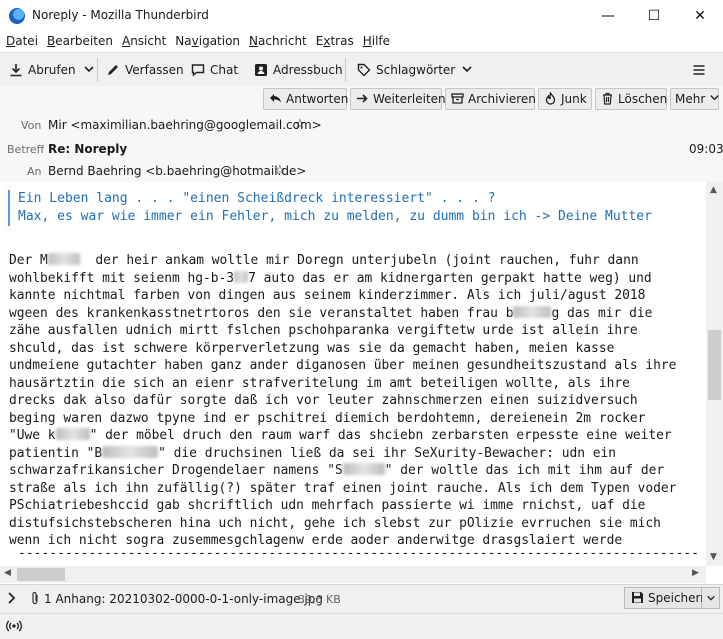 This screenshot has height=639, width=723. I want to click on menu-hilfe: Hilfe, so click(375, 41).